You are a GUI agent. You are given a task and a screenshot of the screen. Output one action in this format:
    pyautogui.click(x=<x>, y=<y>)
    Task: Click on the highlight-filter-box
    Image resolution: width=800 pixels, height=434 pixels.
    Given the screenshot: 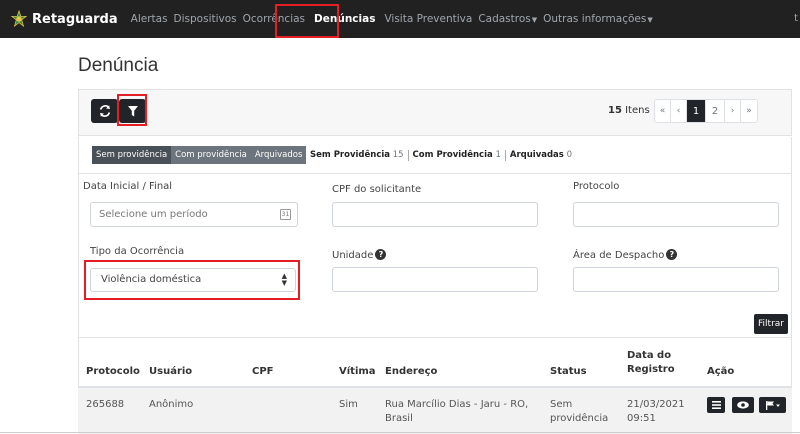 What is the action you would take?
    pyautogui.click(x=132, y=110)
    